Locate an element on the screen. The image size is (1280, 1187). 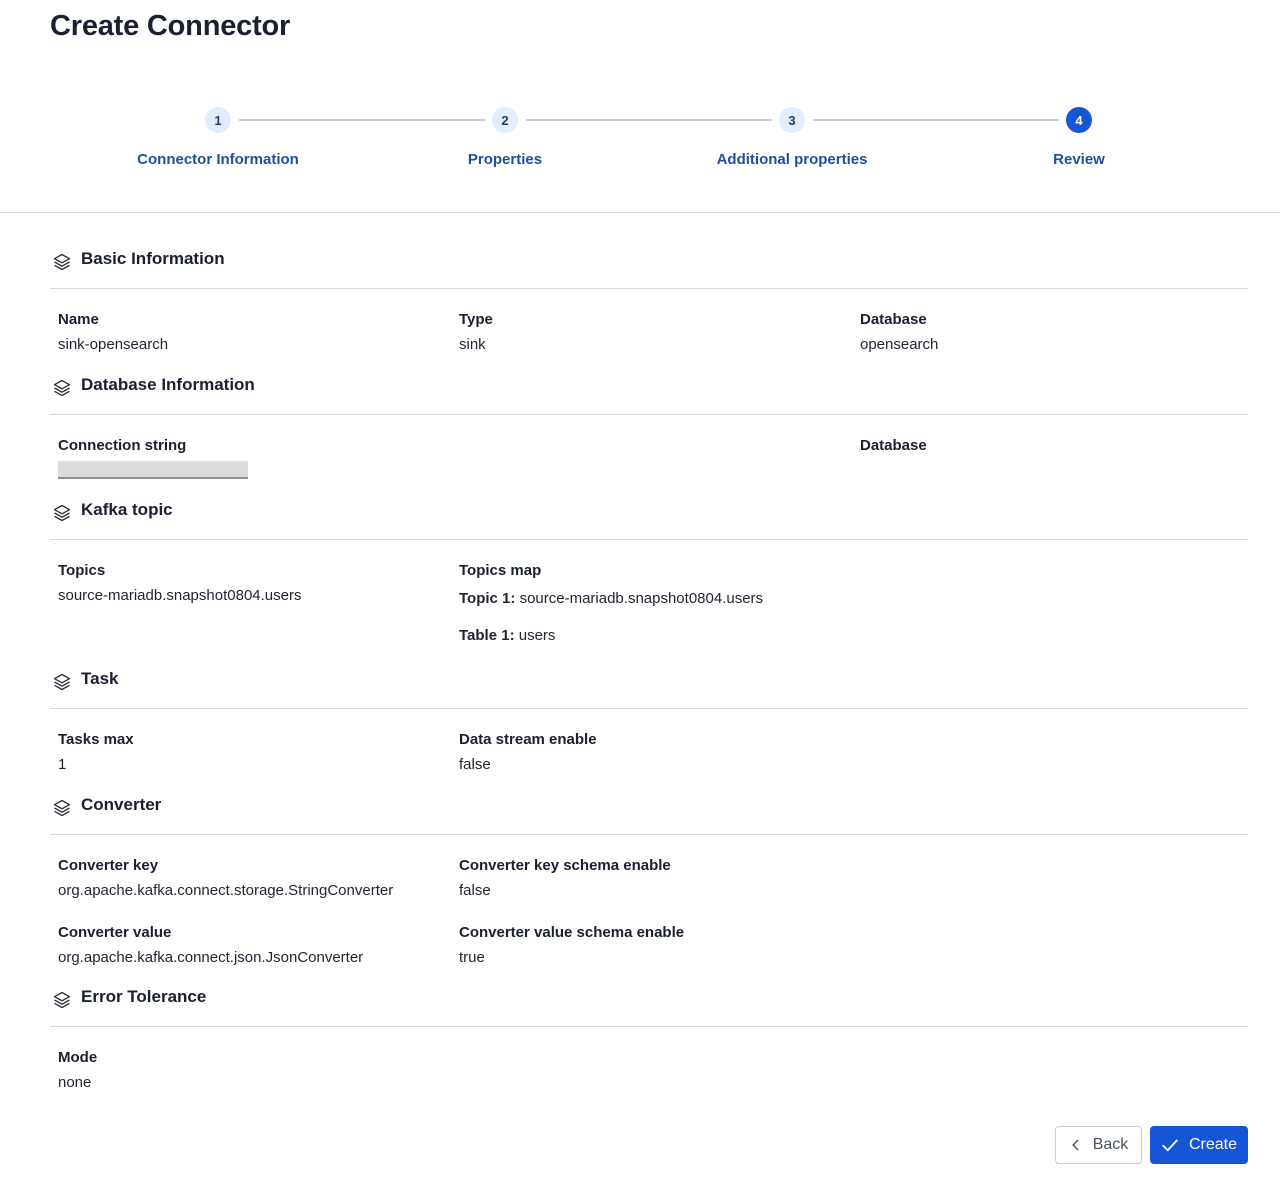
table-1-key: Table 1: is located at coordinates (487, 635).